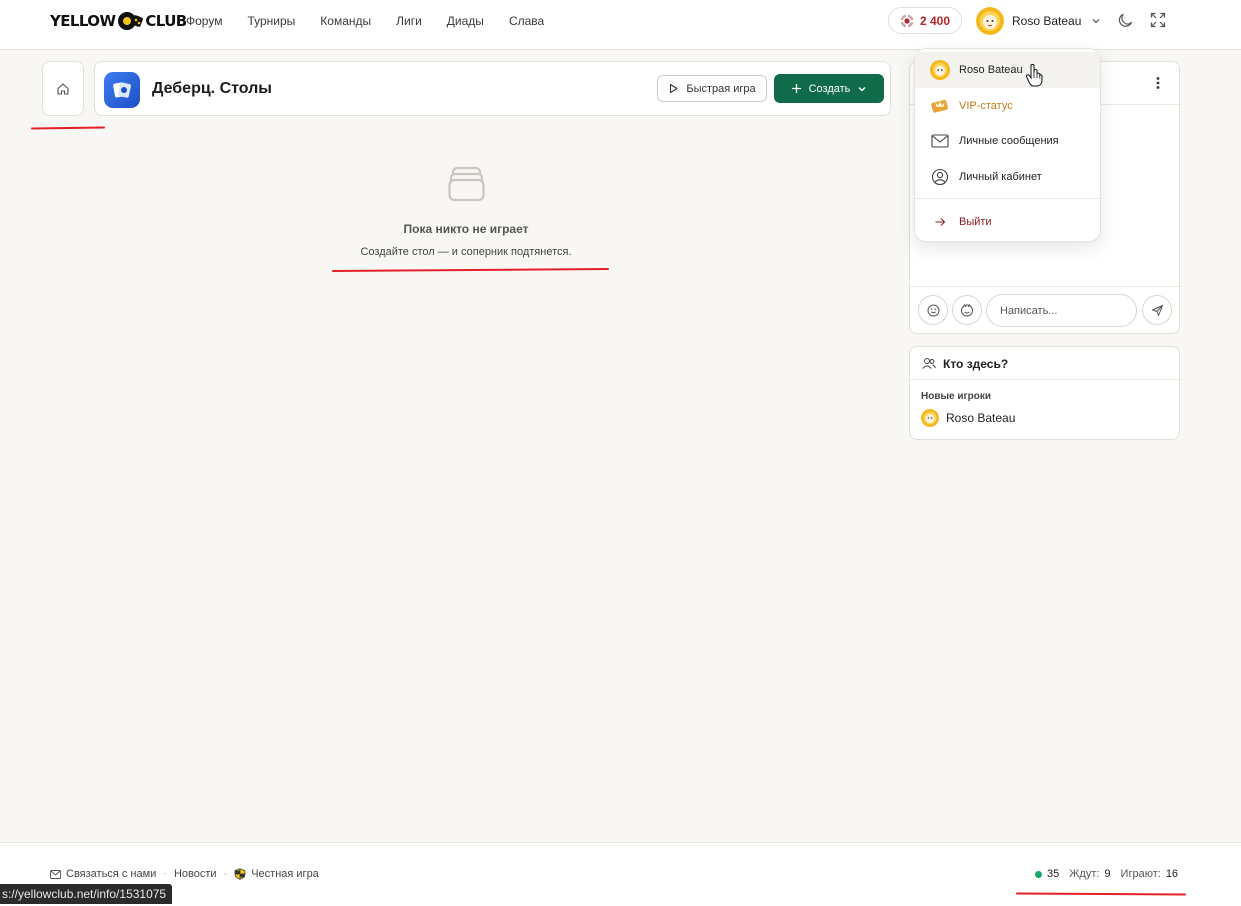  Describe the element at coordinates (122, 90) in the screenshot. I see `deberts-game-icon` at that location.